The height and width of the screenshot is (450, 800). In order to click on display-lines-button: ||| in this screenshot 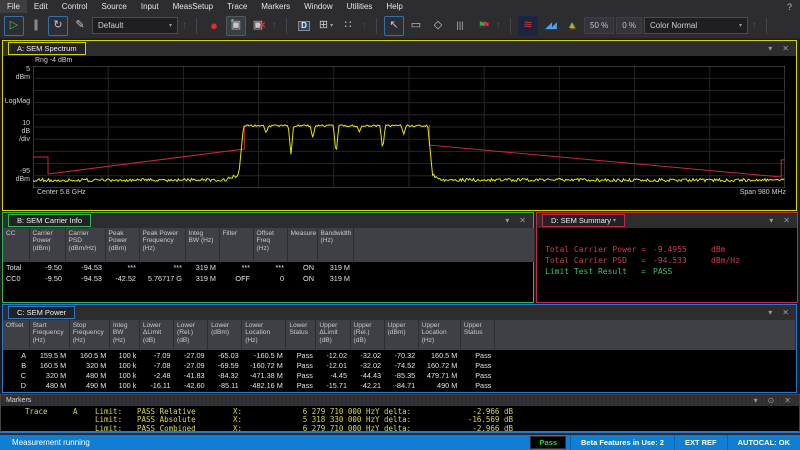, I will do `click(460, 26)`.